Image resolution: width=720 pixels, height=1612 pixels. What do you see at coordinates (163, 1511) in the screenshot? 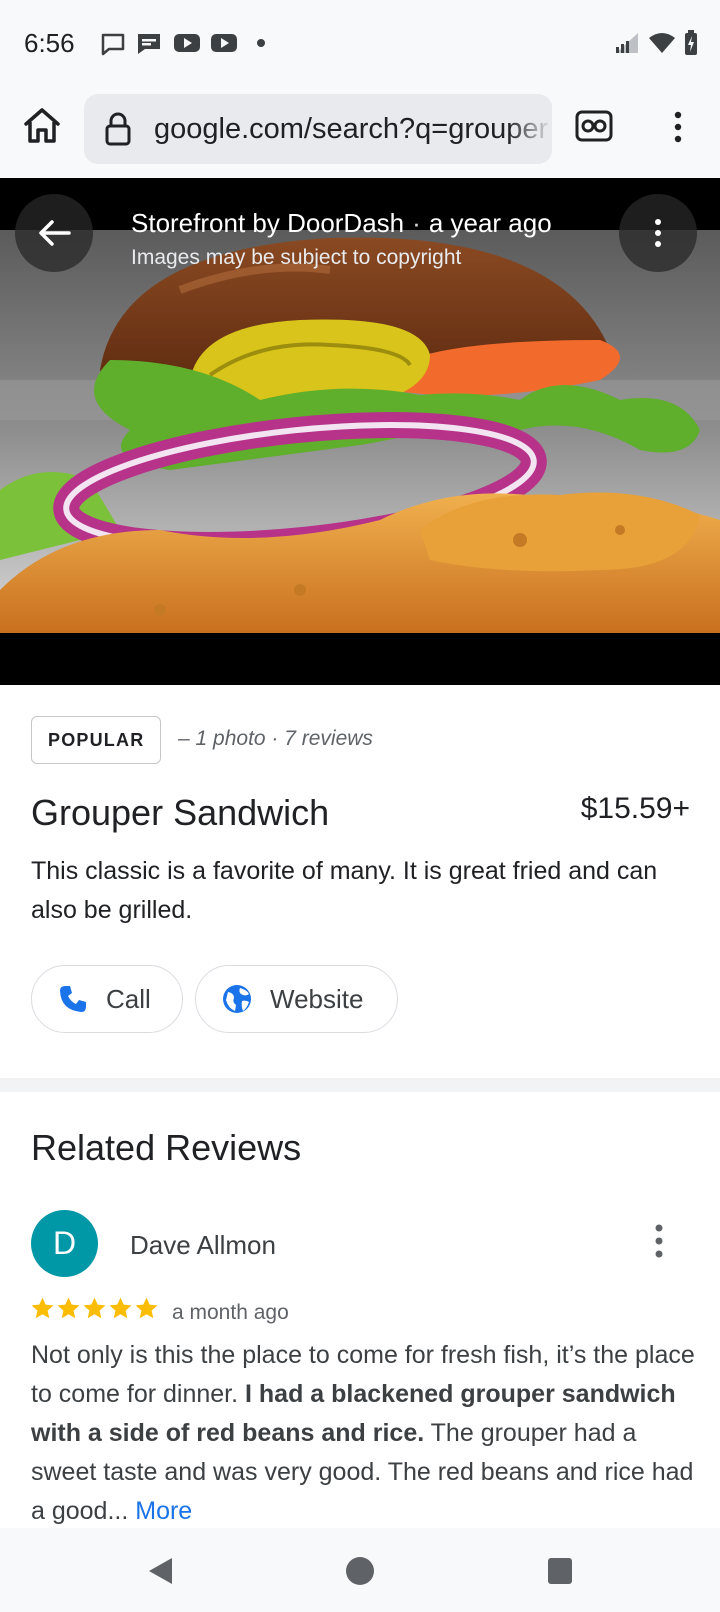
I see `more-link: More` at bounding box center [163, 1511].